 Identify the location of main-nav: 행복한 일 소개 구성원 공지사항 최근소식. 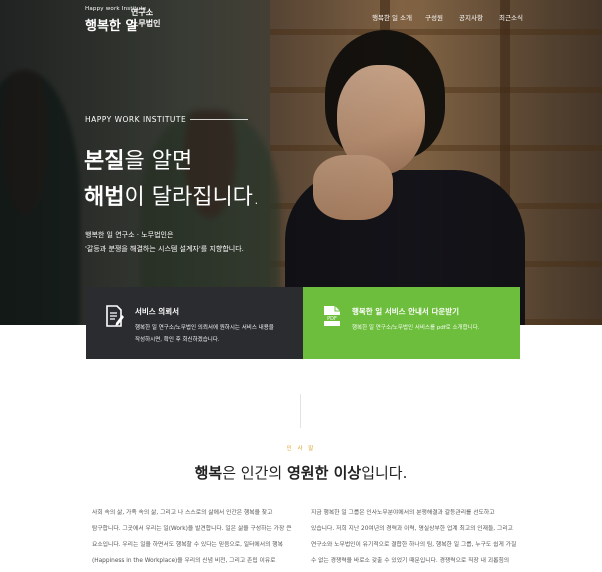
(301, 18).